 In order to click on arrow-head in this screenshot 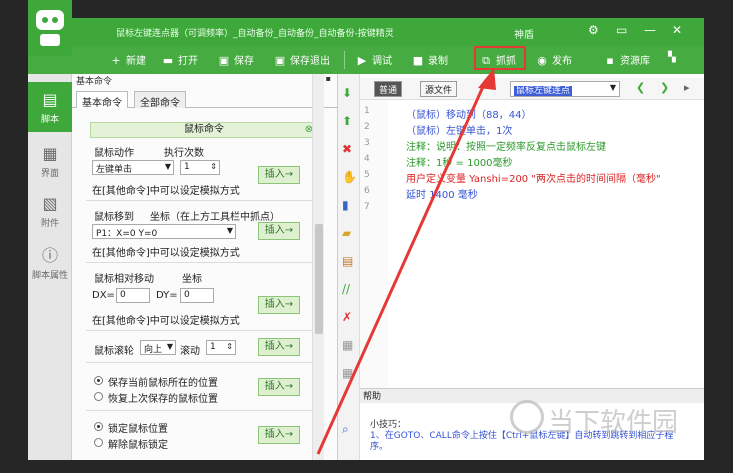, I will do `click(487, 79)`.